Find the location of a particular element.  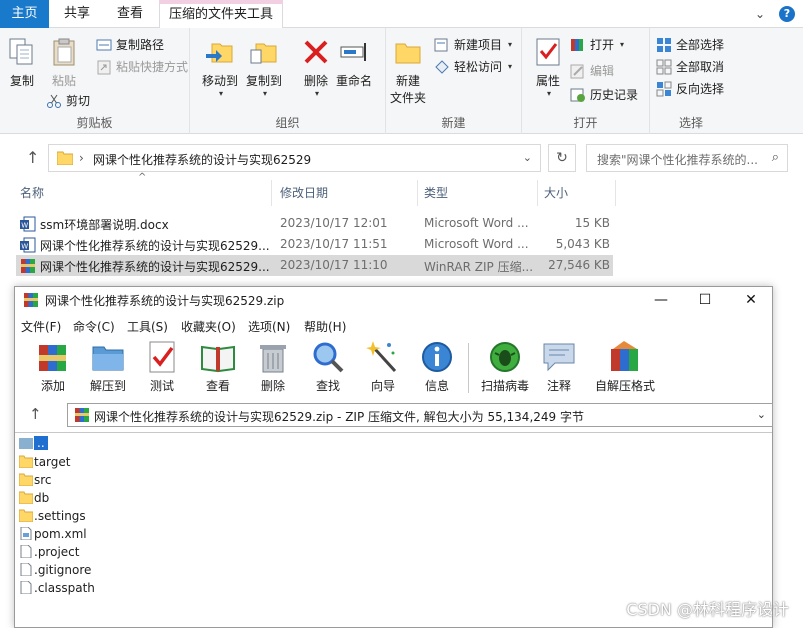

view-button: 查看 is located at coordinates (218, 366).